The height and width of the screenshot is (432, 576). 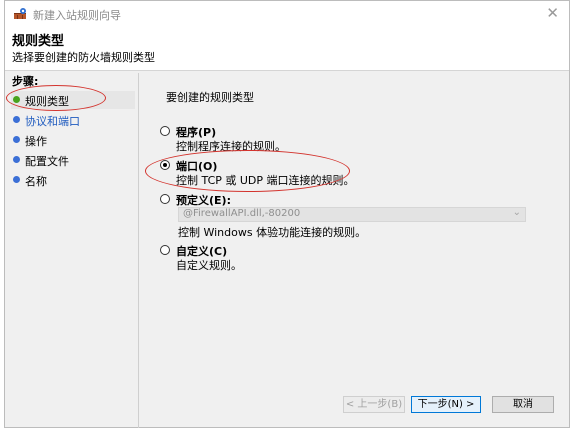 What do you see at coordinates (209, 265) in the screenshot?
I see `option-desc: 自定义规则。` at bounding box center [209, 265].